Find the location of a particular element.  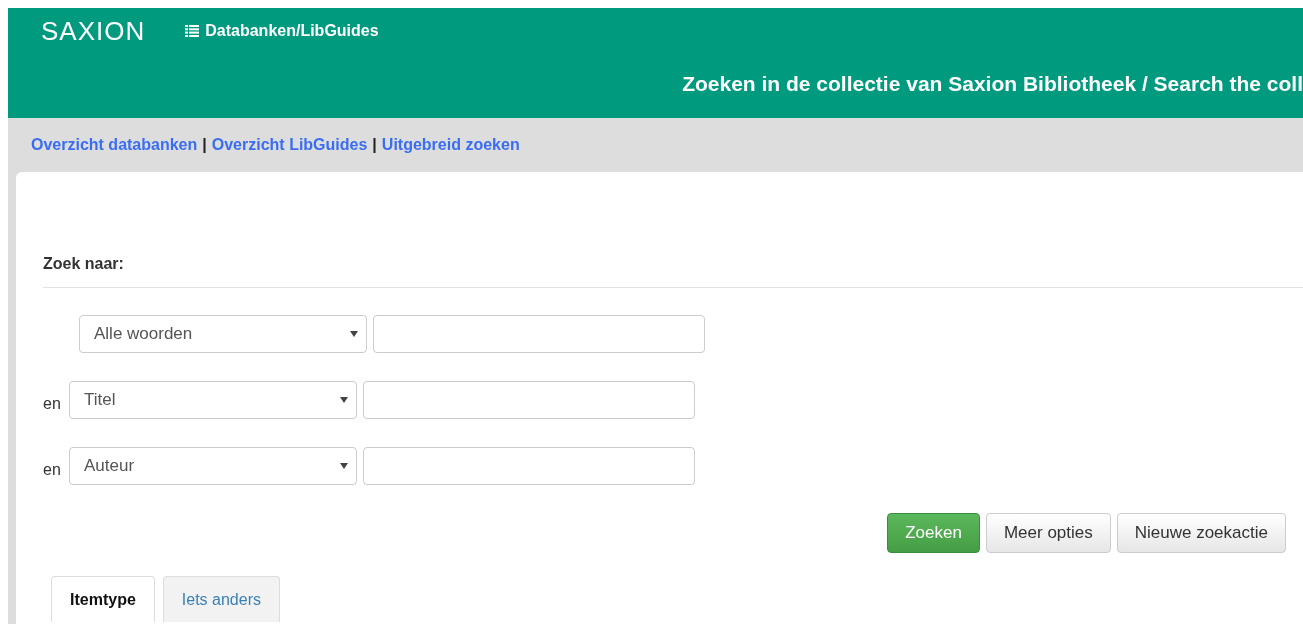

field-select: Titel is located at coordinates (213, 400).